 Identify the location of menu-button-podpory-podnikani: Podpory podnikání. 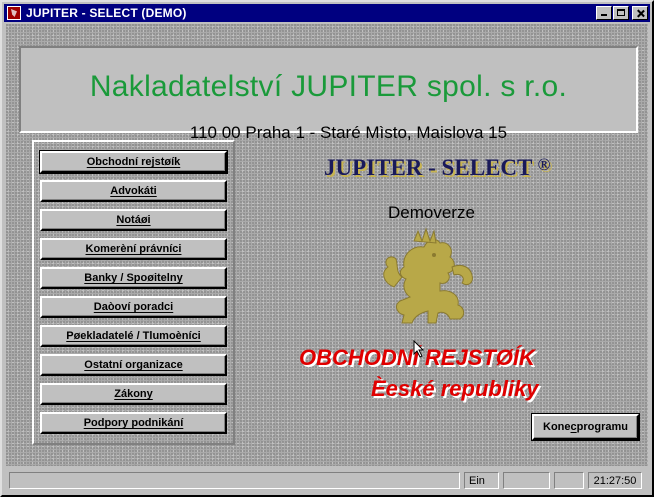
(133, 423).